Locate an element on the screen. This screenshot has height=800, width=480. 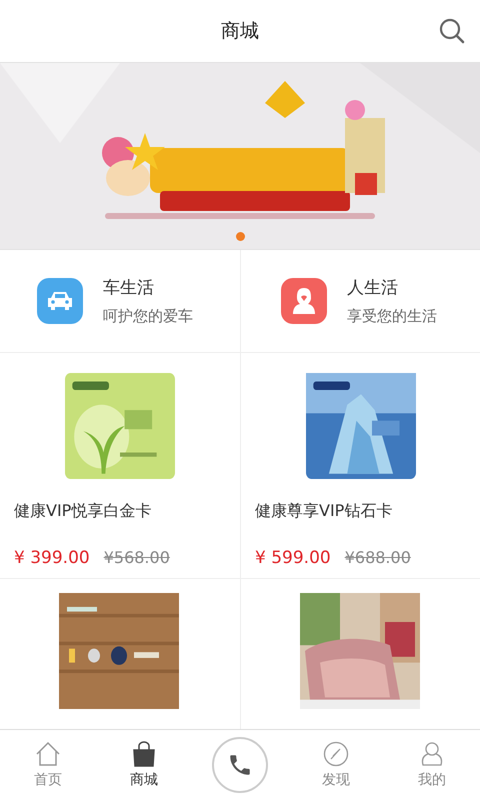
home-icon is located at coordinates (48, 754).